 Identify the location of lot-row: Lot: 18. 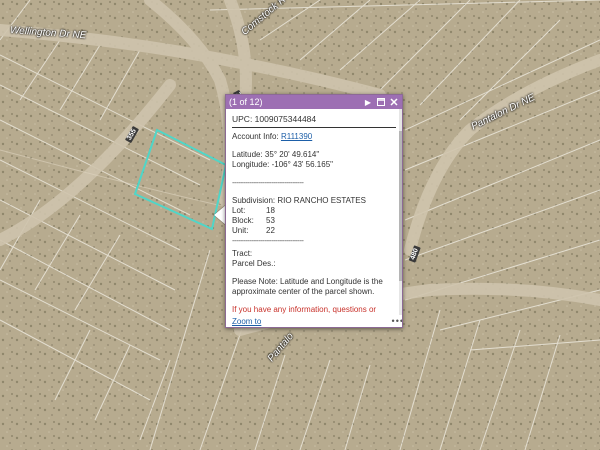
(314, 211).